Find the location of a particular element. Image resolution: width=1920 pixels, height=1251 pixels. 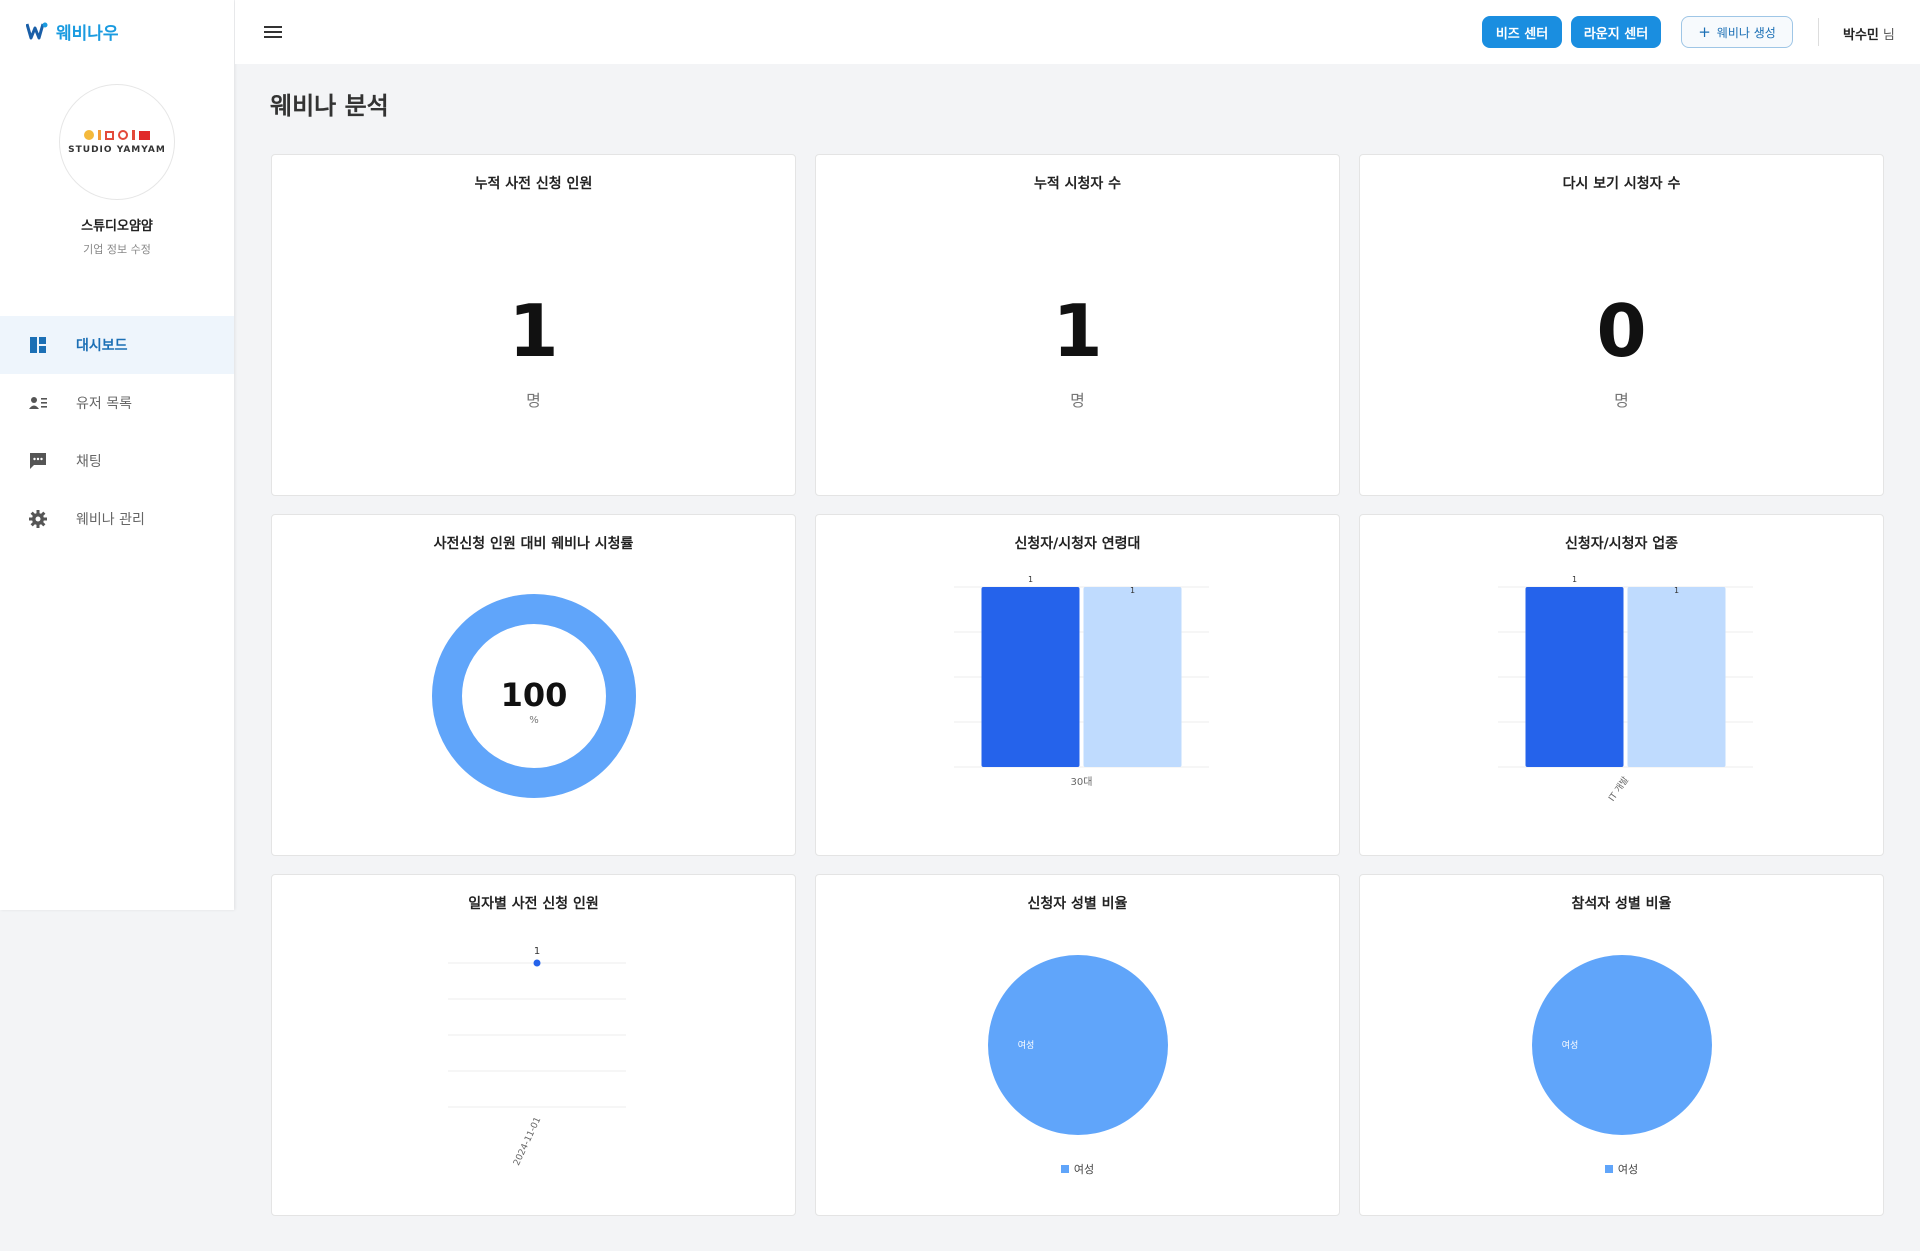

chart-card-attendee-gender: 참석자 성별 비율 여성 여성 is located at coordinates (1621, 1045).